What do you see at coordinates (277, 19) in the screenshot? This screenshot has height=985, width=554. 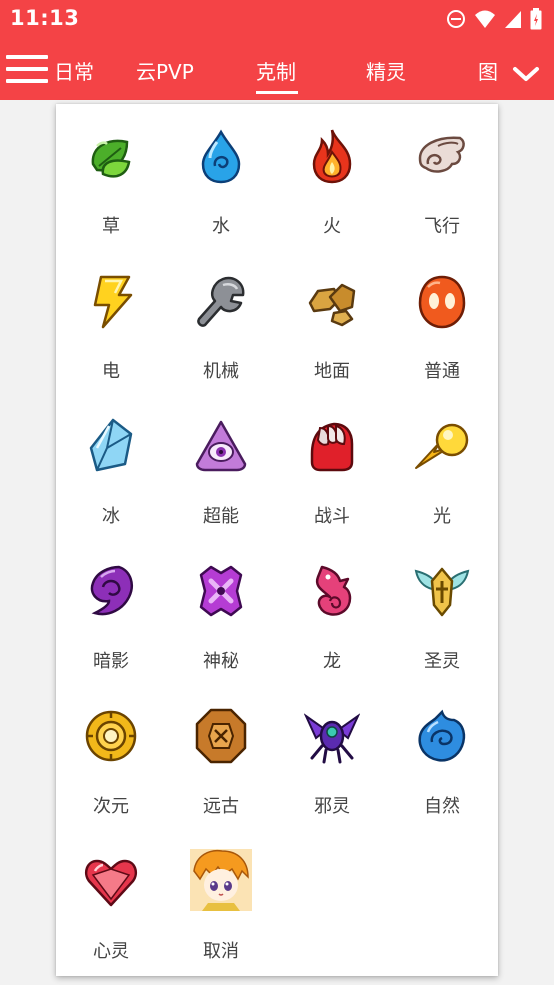 I see `status-bar: 11:13` at bounding box center [277, 19].